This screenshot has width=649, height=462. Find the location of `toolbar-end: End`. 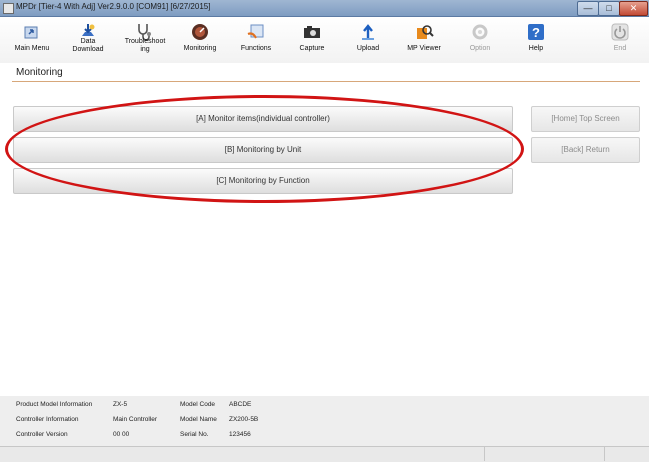

toolbar-end: End is located at coordinates (620, 40).